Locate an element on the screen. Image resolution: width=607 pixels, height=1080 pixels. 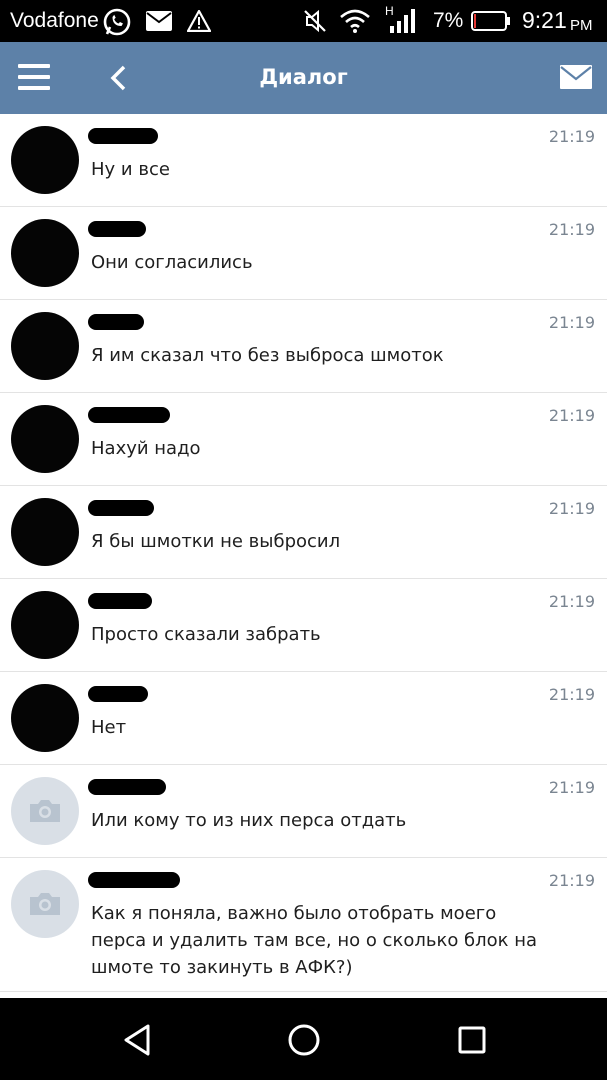
message-text: Нет is located at coordinates (109, 727).